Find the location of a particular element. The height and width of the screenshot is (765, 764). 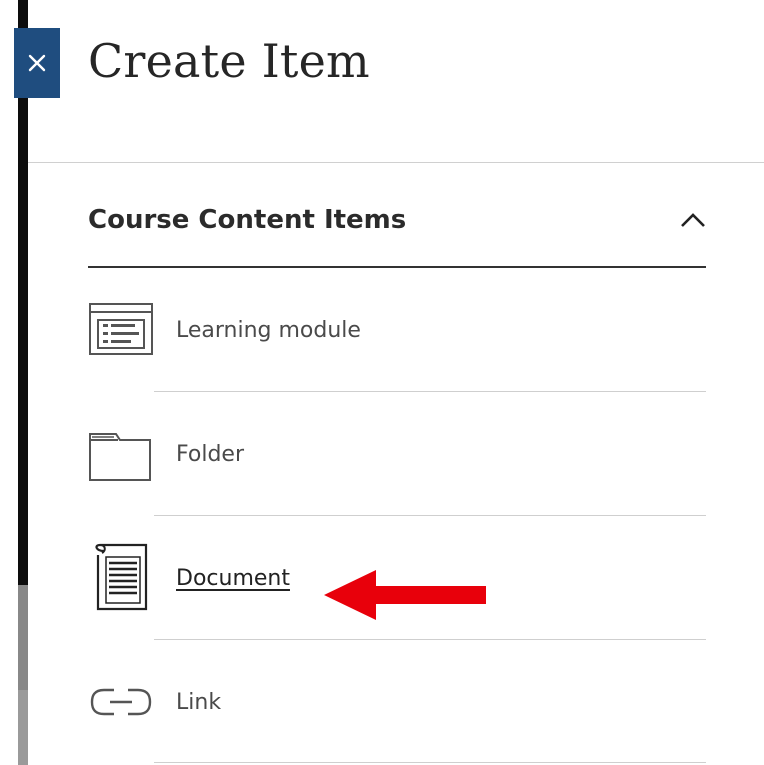

section-divider is located at coordinates (397, 267).